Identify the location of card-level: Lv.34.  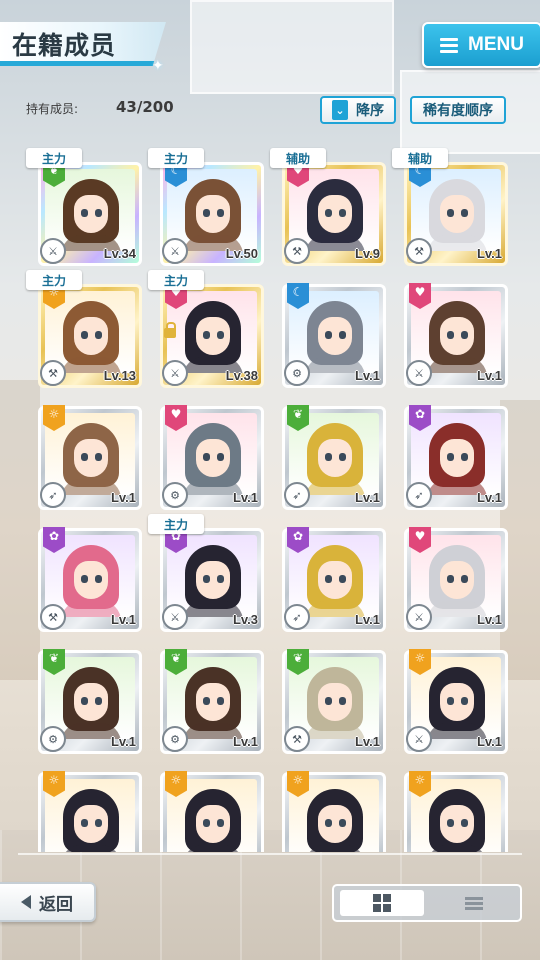
(119, 253).